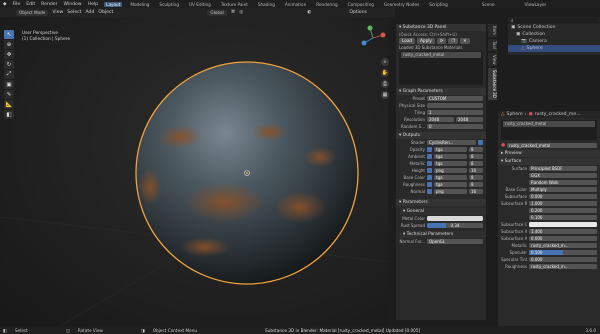 Image resolution: width=600 pixels, height=334 pixels. Describe the element at coordinates (139, 4) in the screenshot. I see `workspace-tab-modeling: Modeling` at that location.